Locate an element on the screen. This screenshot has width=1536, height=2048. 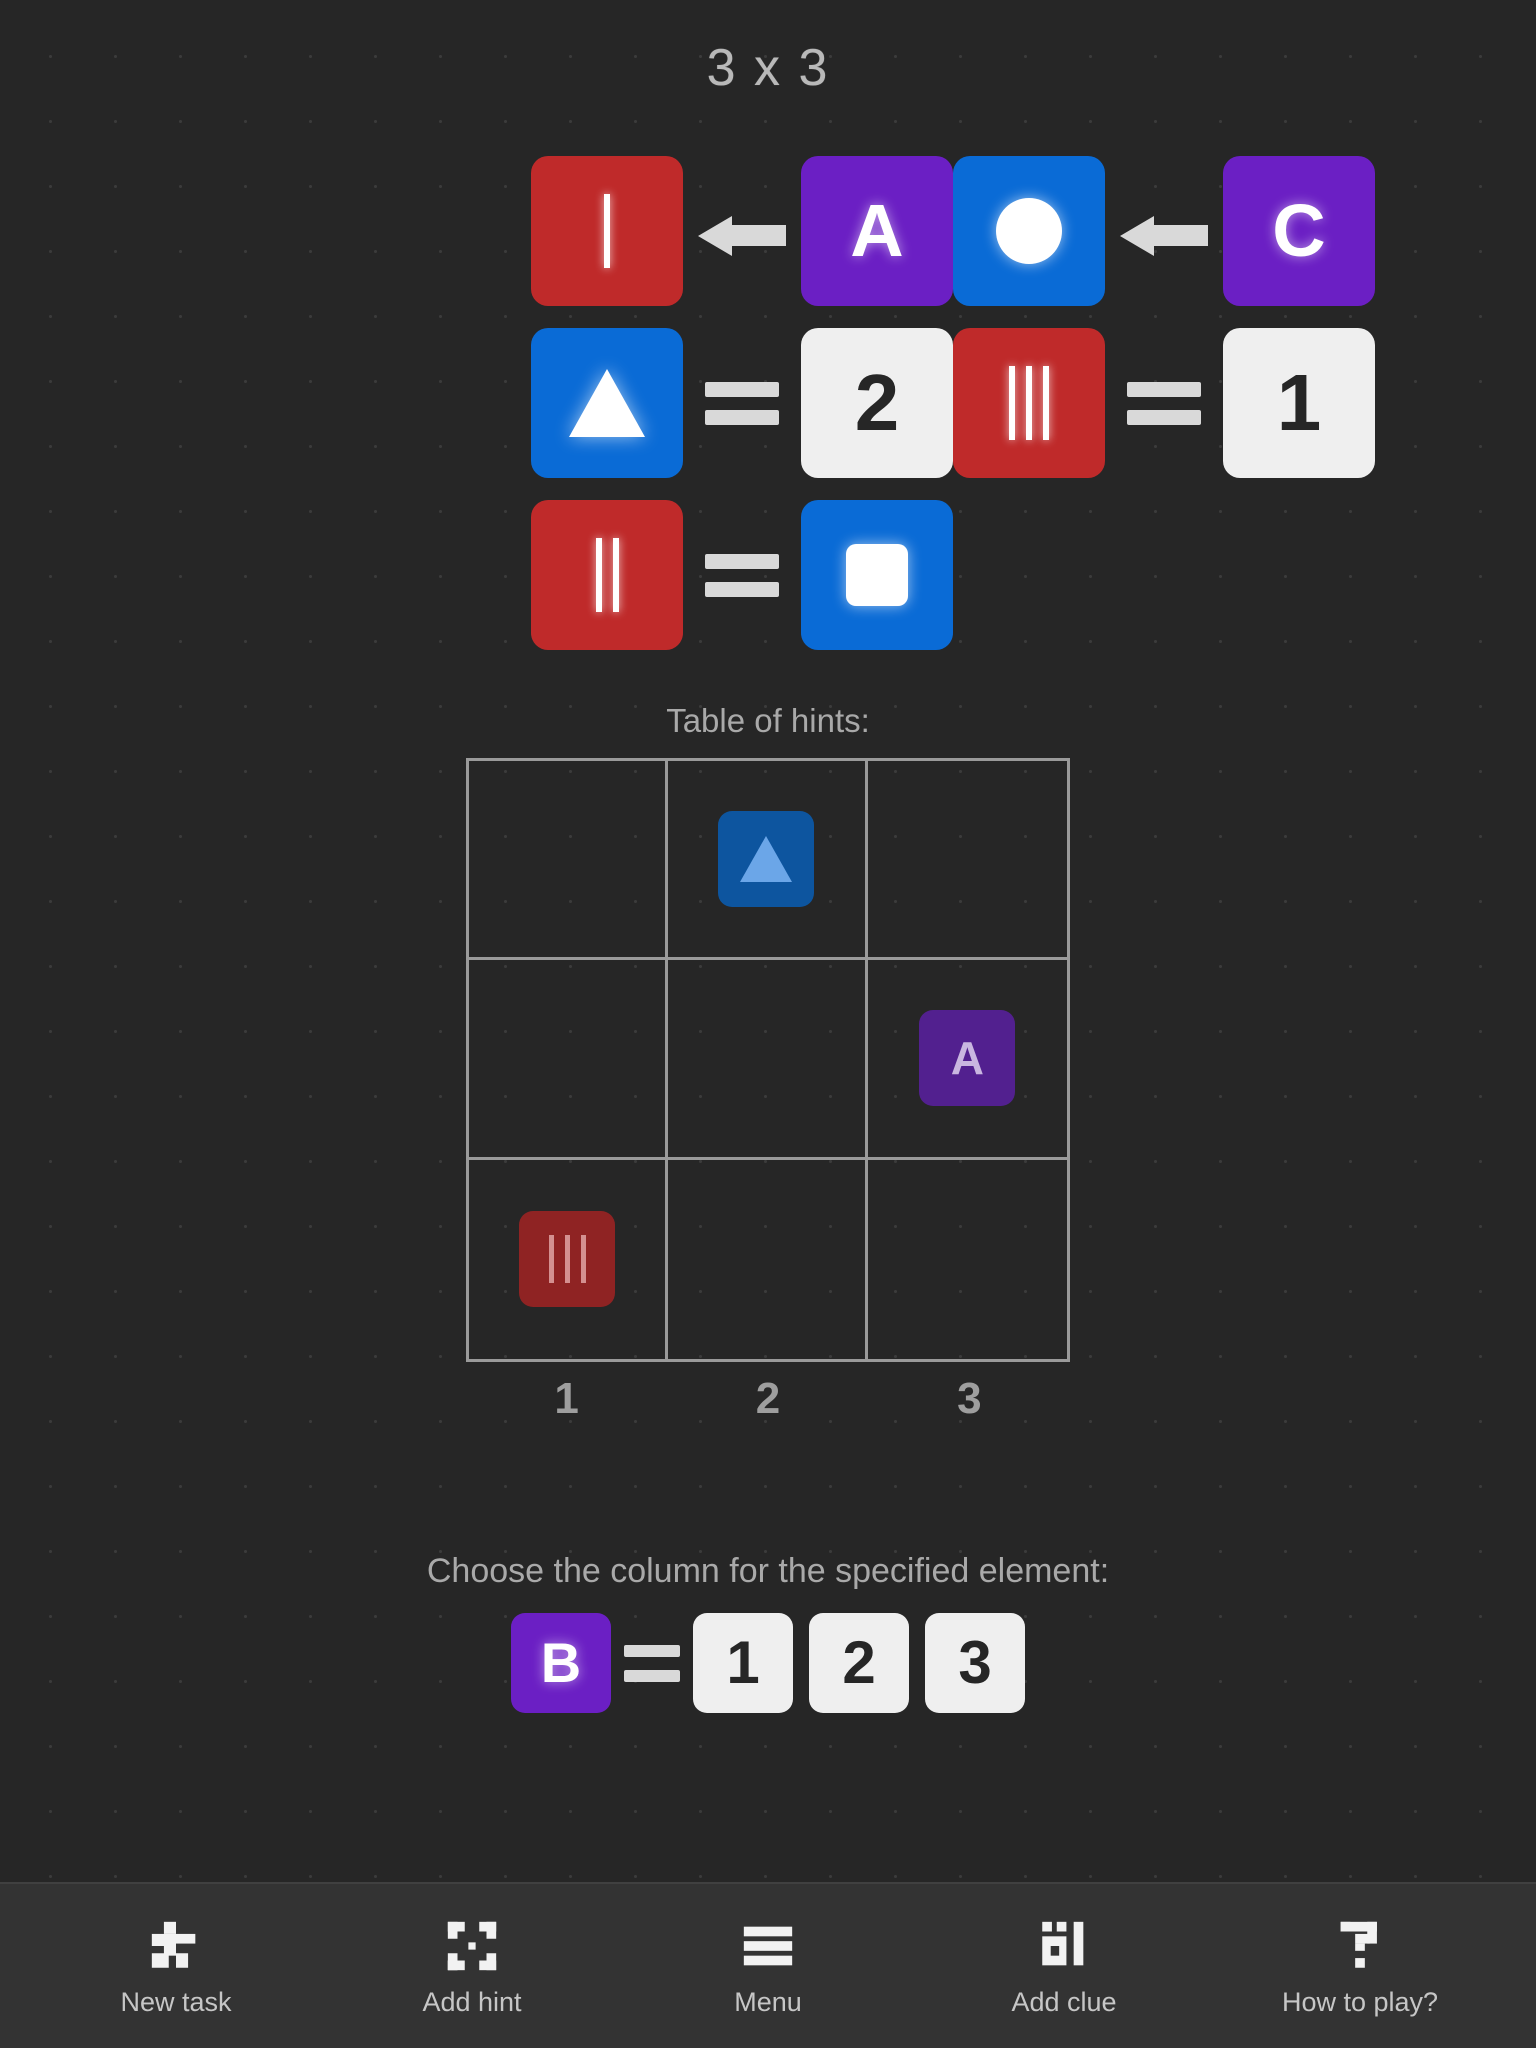
circle-icon is located at coordinates (1029, 231).